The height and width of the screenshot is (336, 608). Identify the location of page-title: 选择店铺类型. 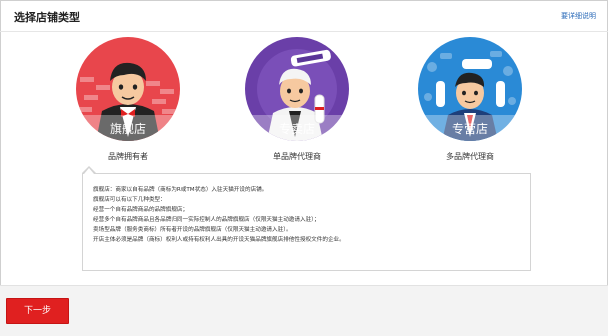
(47, 17).